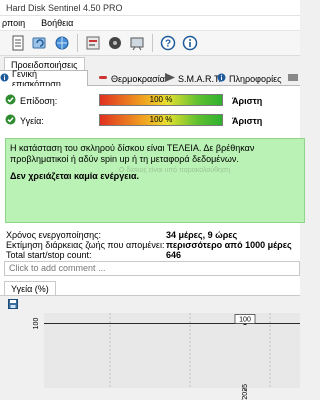 The image size is (320, 400). What do you see at coordinates (229, 245) in the screenshot?
I see `lifetime-value: περισσότερο από 1000 μέρες` at bounding box center [229, 245].